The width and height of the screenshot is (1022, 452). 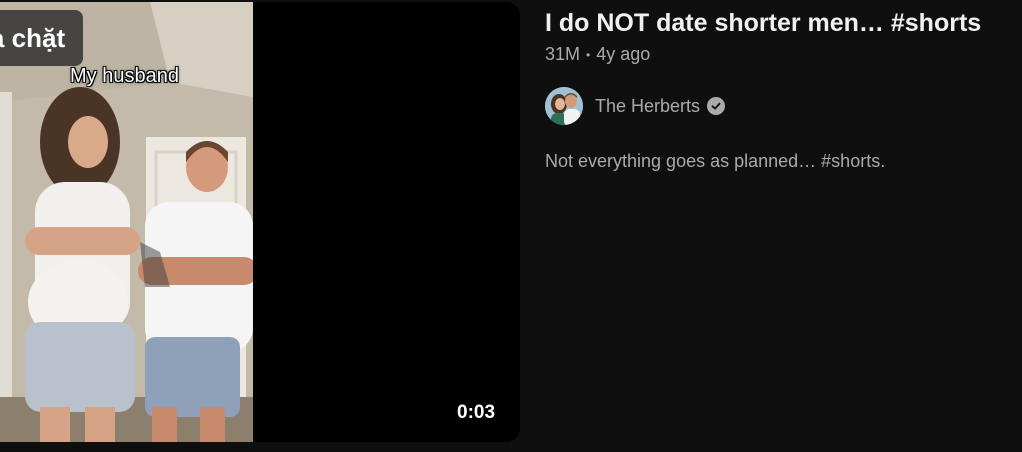 What do you see at coordinates (780, 54) in the screenshot?
I see `video-metadata: 31M • 4y ago` at bounding box center [780, 54].